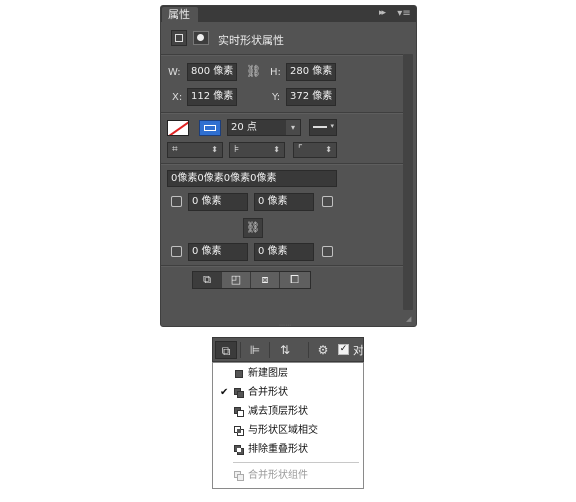  Describe the element at coordinates (296, 462) in the screenshot. I see `menu-divider` at that location.